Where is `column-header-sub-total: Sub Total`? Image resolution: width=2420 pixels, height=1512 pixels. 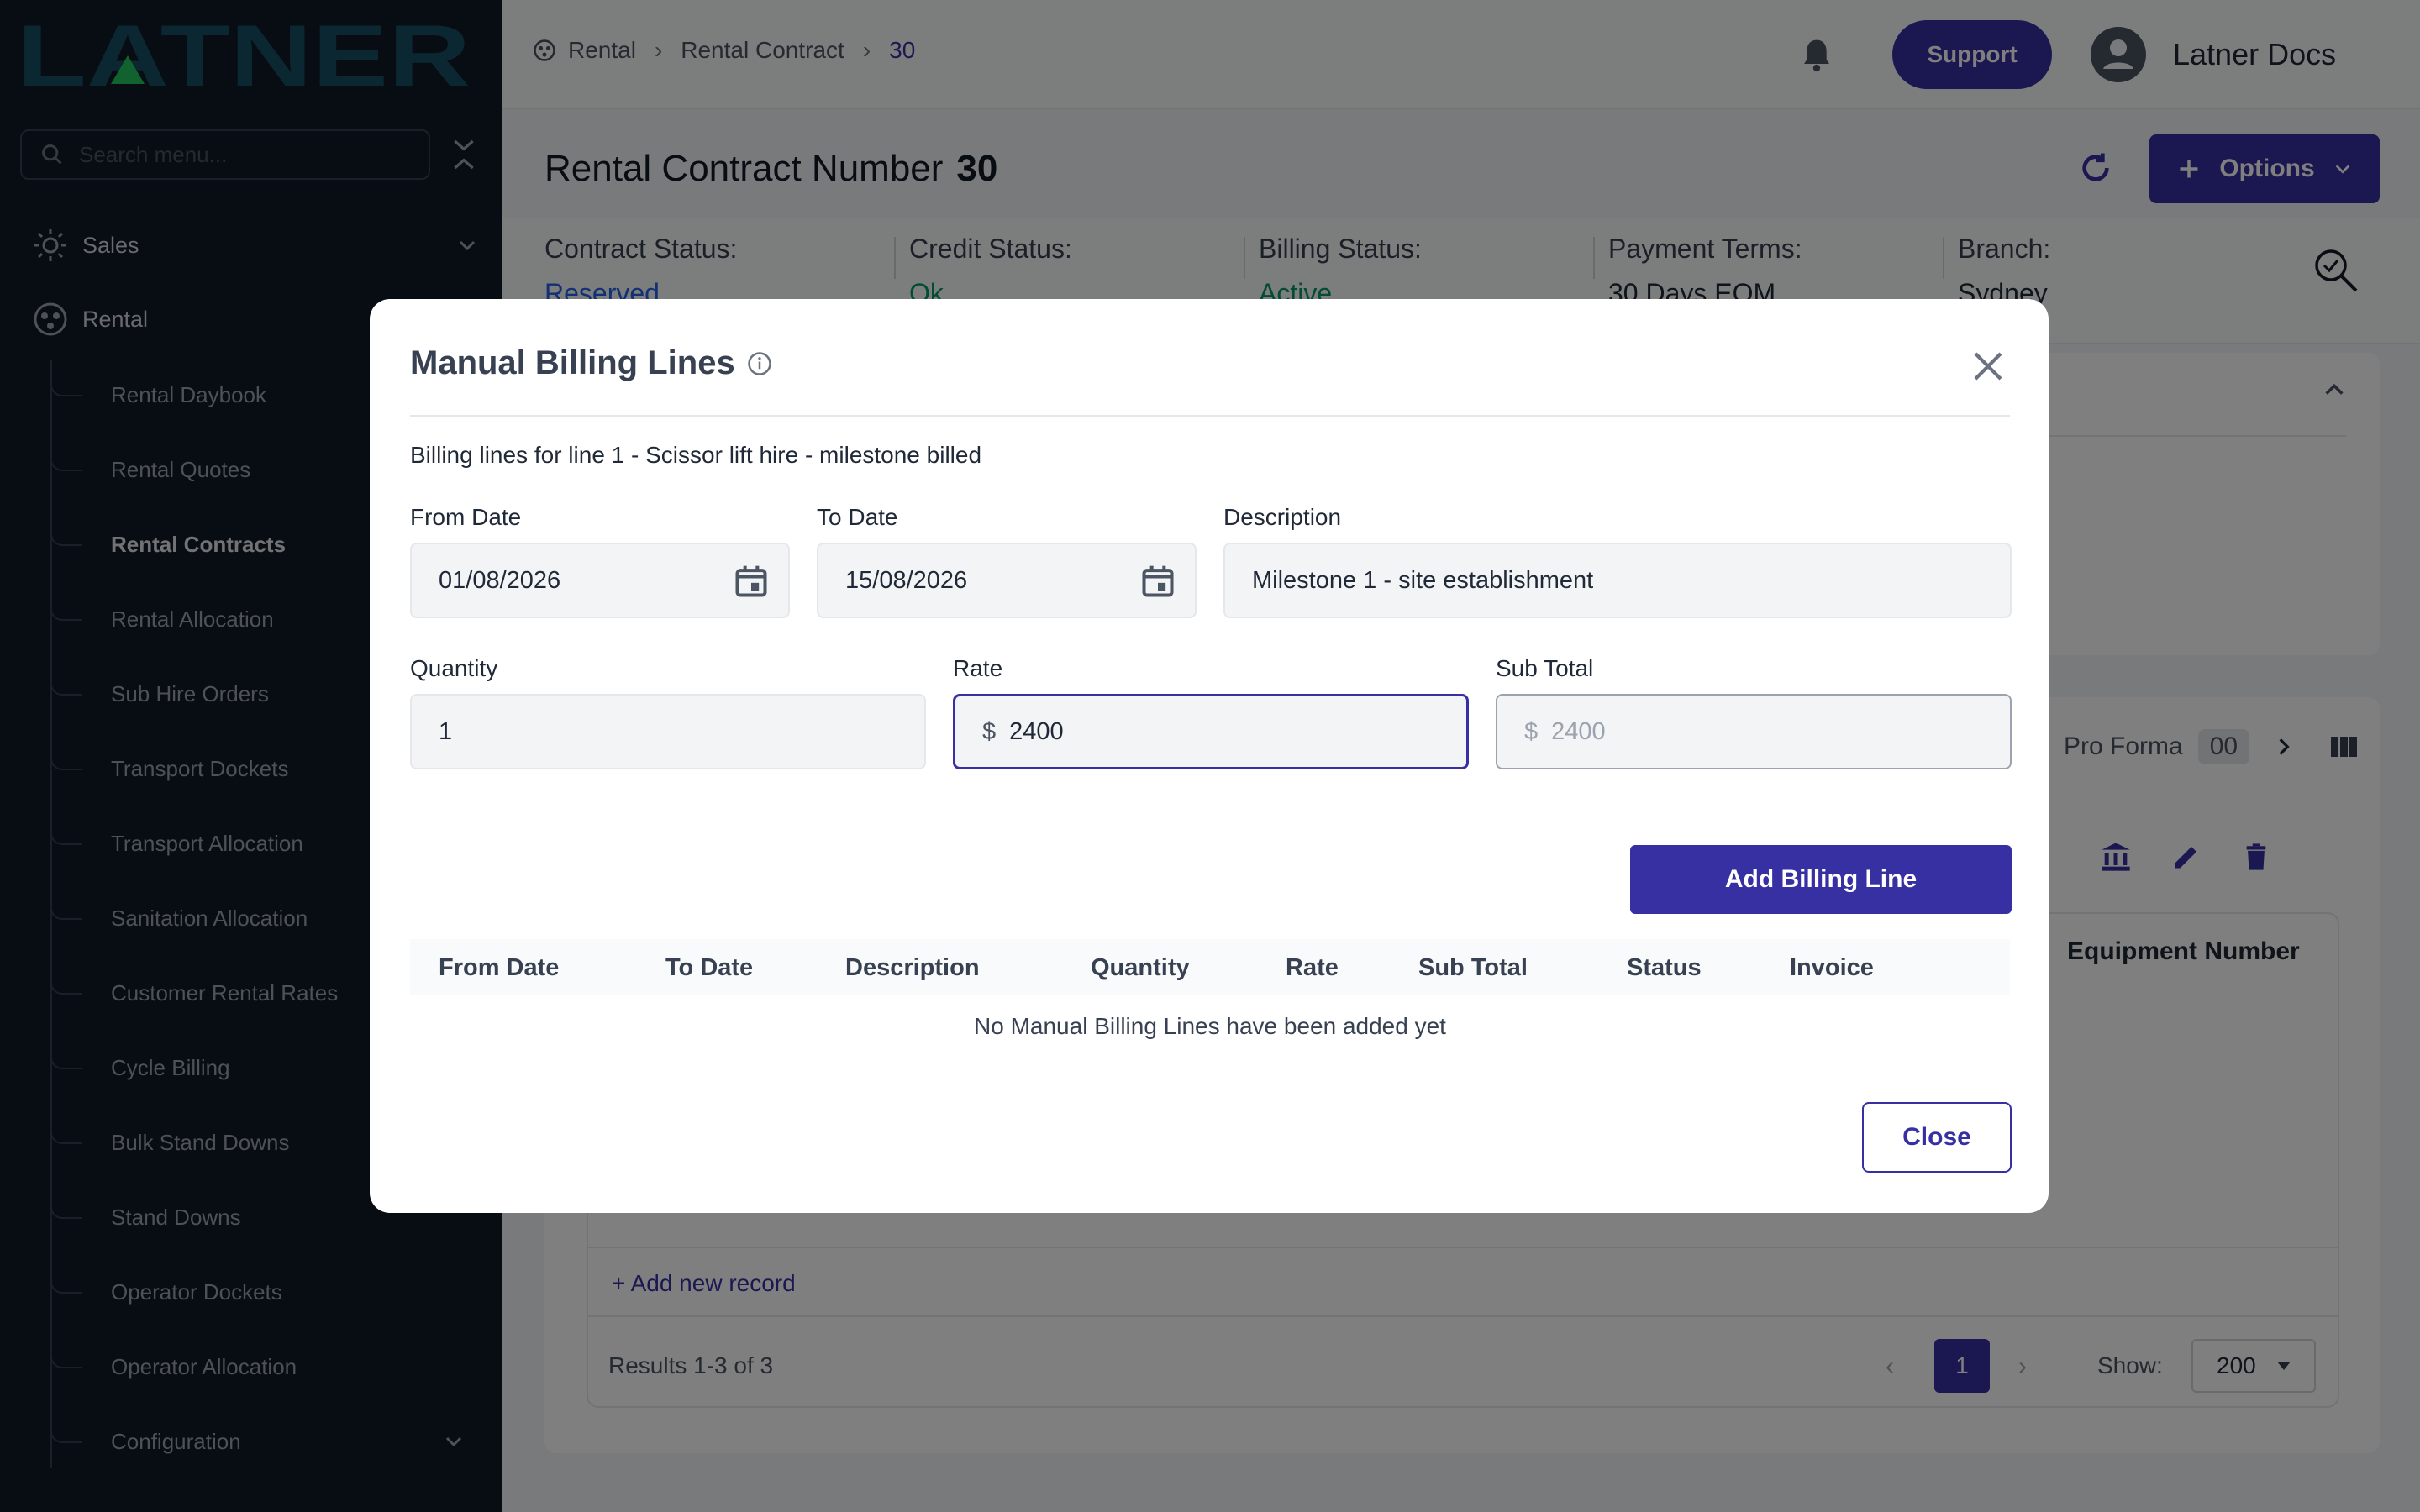
column-header-sub-total: Sub Total is located at coordinates (1473, 967).